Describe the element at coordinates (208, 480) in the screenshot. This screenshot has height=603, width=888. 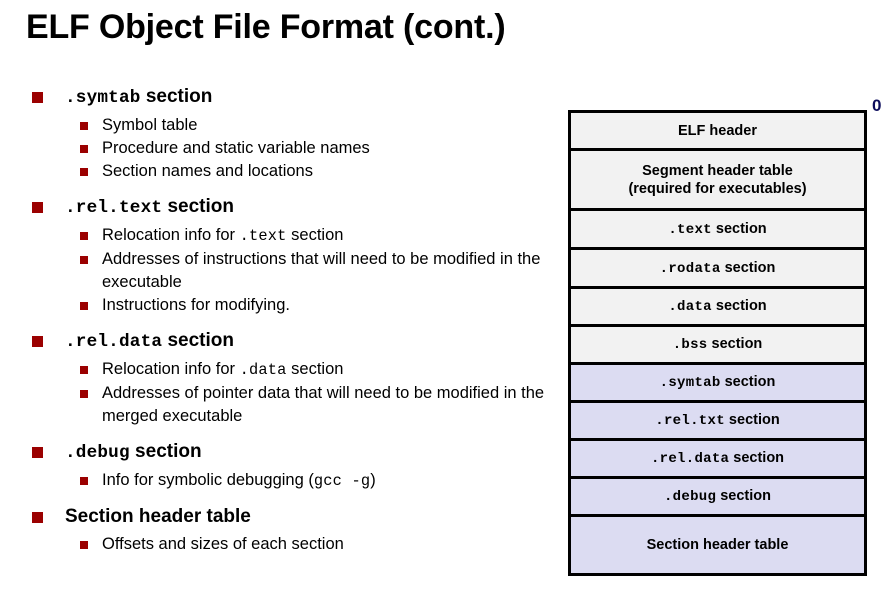
I see `text-run: Info for symbolic debugging (` at that location.